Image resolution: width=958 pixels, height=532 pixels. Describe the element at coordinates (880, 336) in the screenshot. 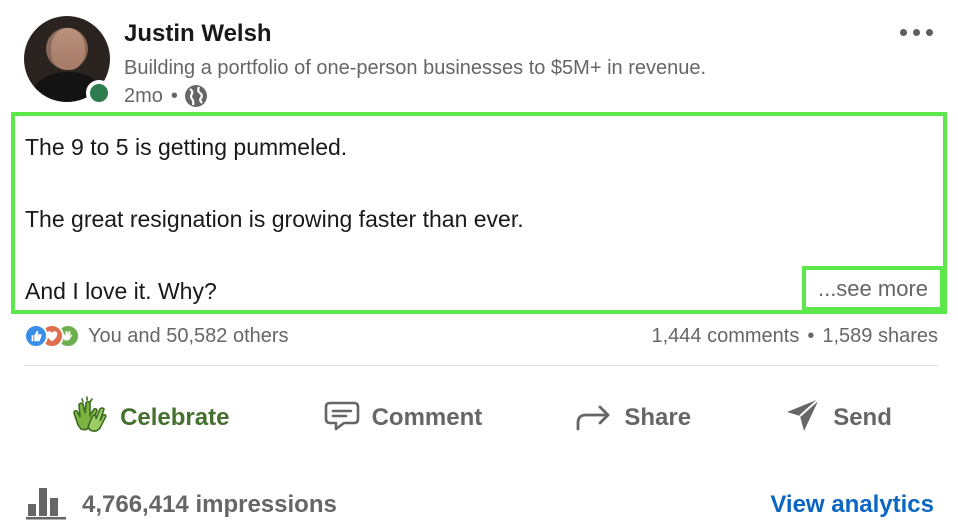

I see `shares-count: 1,589 shares` at that location.